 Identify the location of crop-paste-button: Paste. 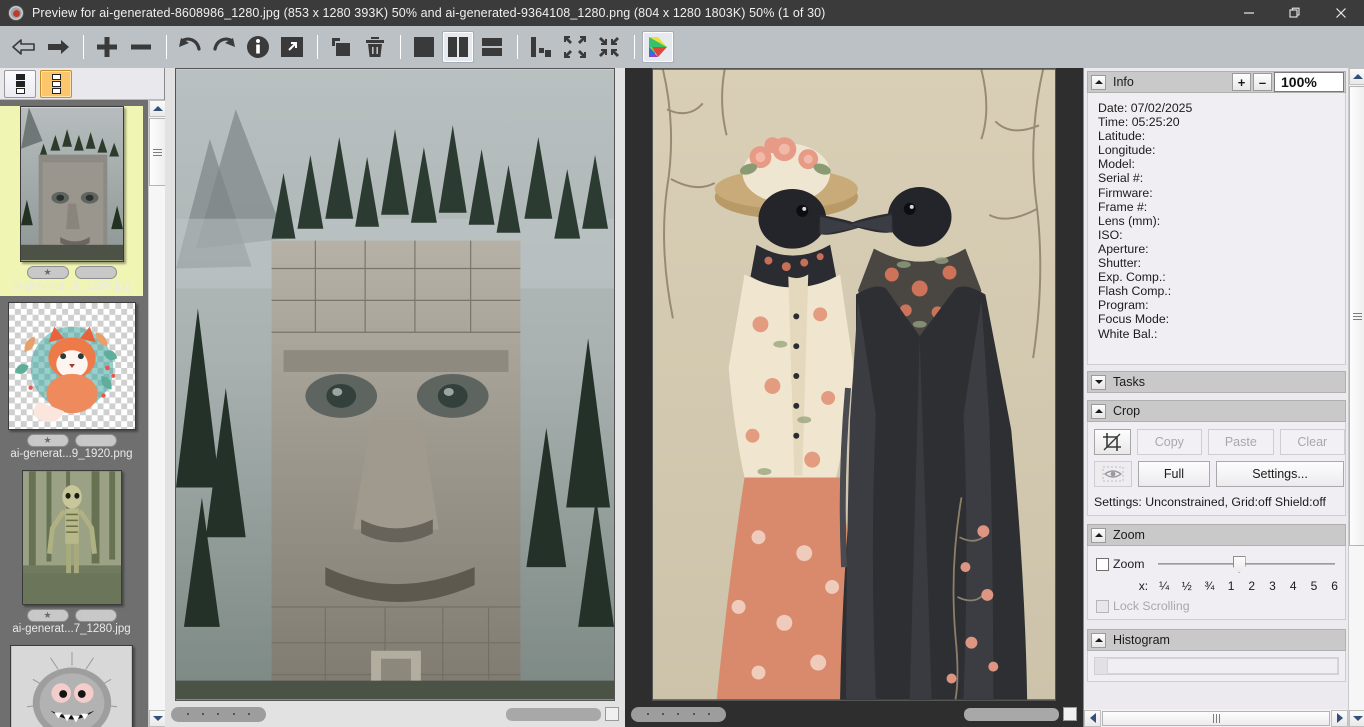
(1241, 442).